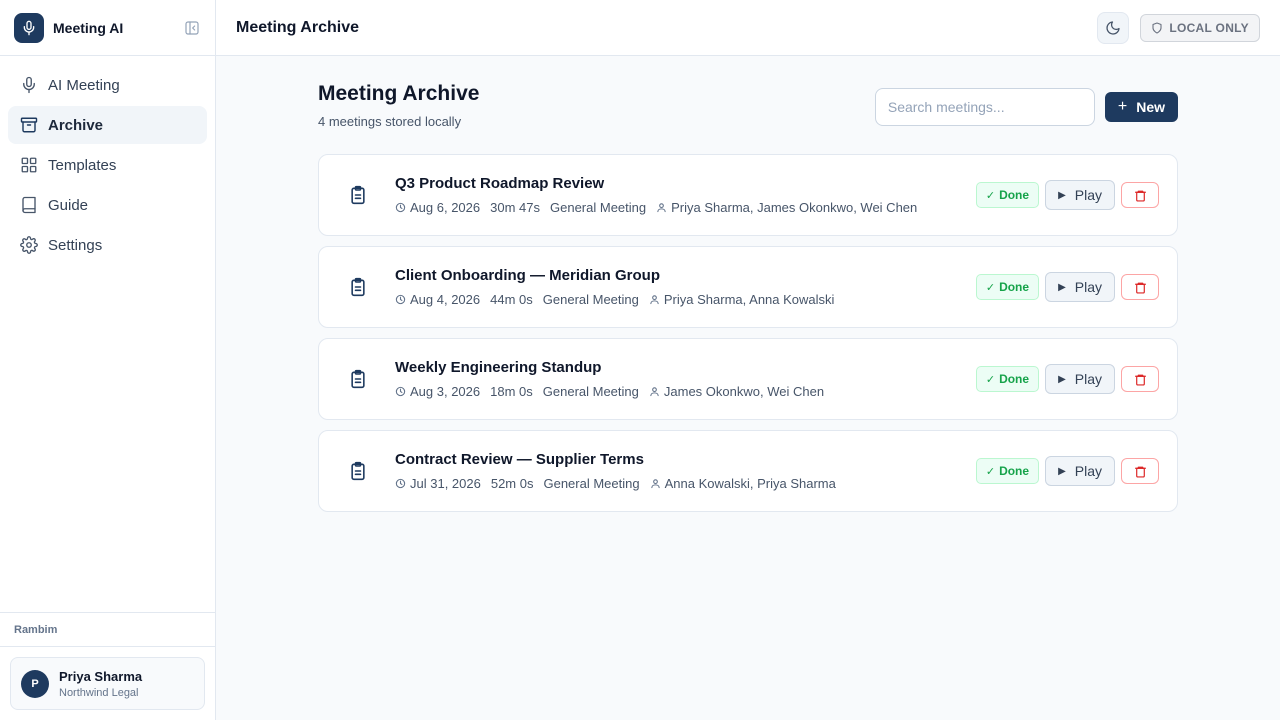 Image resolution: width=1280 pixels, height=720 pixels. What do you see at coordinates (29, 205) in the screenshot?
I see `book-icon` at bounding box center [29, 205].